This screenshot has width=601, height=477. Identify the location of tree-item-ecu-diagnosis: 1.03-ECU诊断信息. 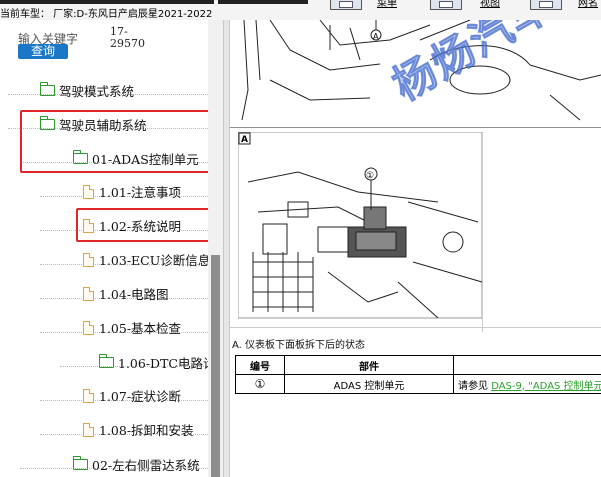
(145, 259).